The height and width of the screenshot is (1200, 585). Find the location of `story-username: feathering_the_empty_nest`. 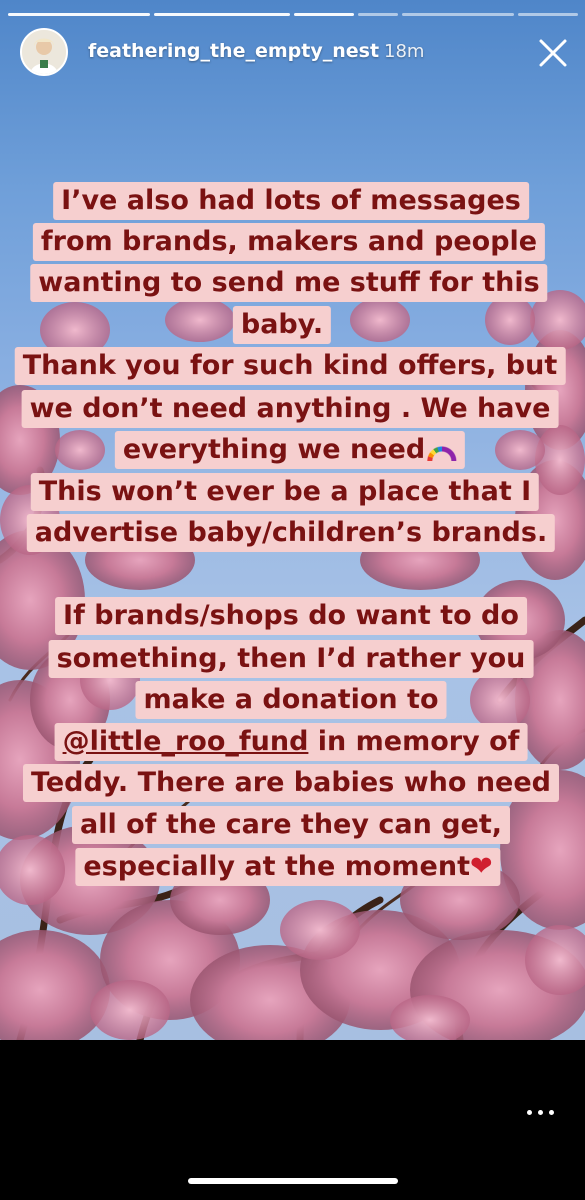

story-username: feathering_the_empty_nest is located at coordinates (233, 51).